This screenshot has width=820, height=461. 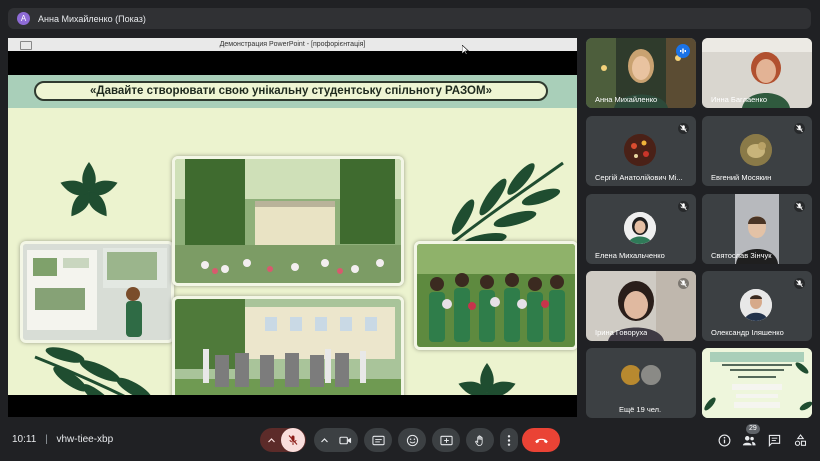 I want to click on participant-tile: Елена Михальченко, so click(x=641, y=229).